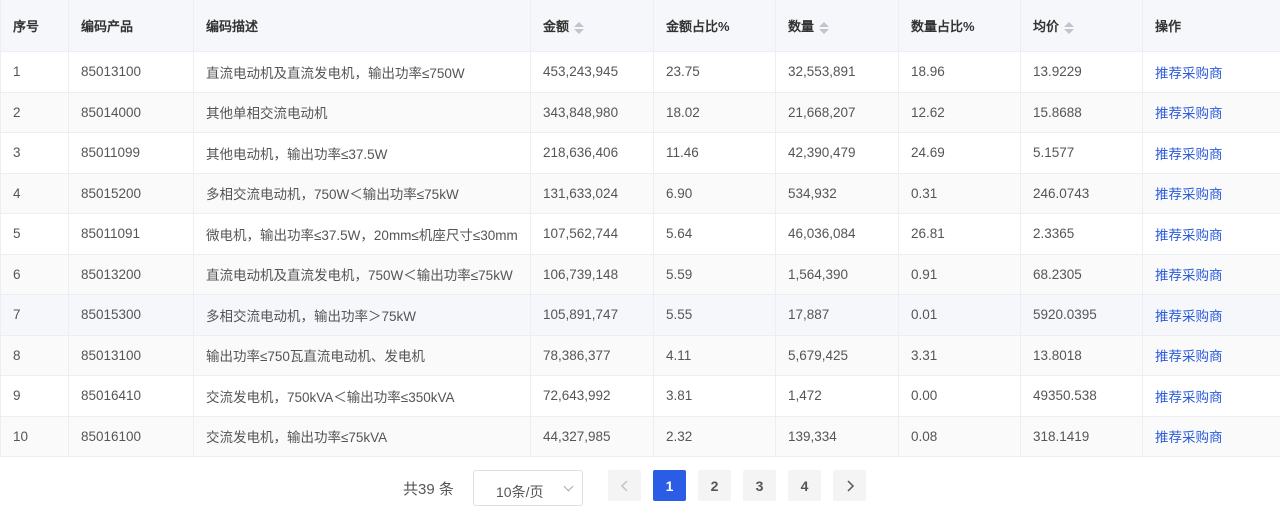 Image resolution: width=1280 pixels, height=506 pixels. I want to click on cell-code: 85013200, so click(131, 274).